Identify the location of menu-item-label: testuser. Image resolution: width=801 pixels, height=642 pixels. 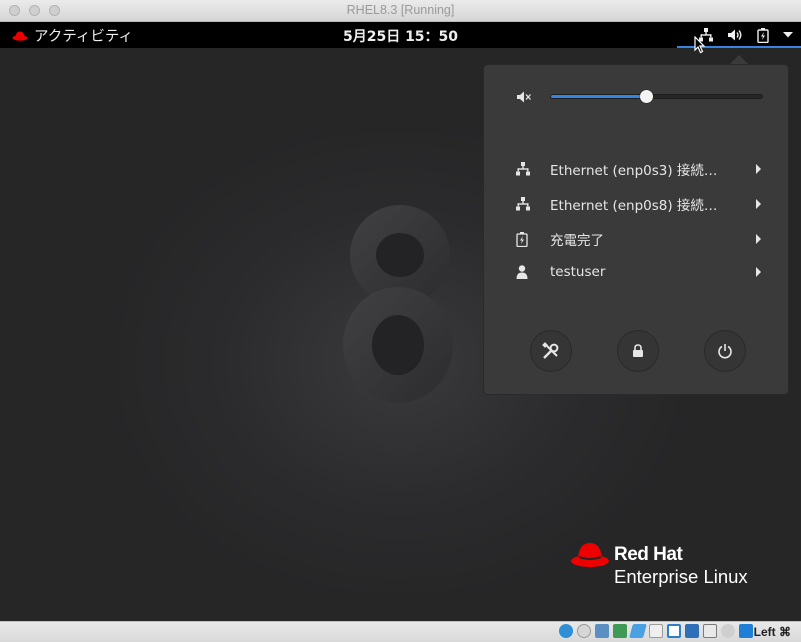
(578, 272).